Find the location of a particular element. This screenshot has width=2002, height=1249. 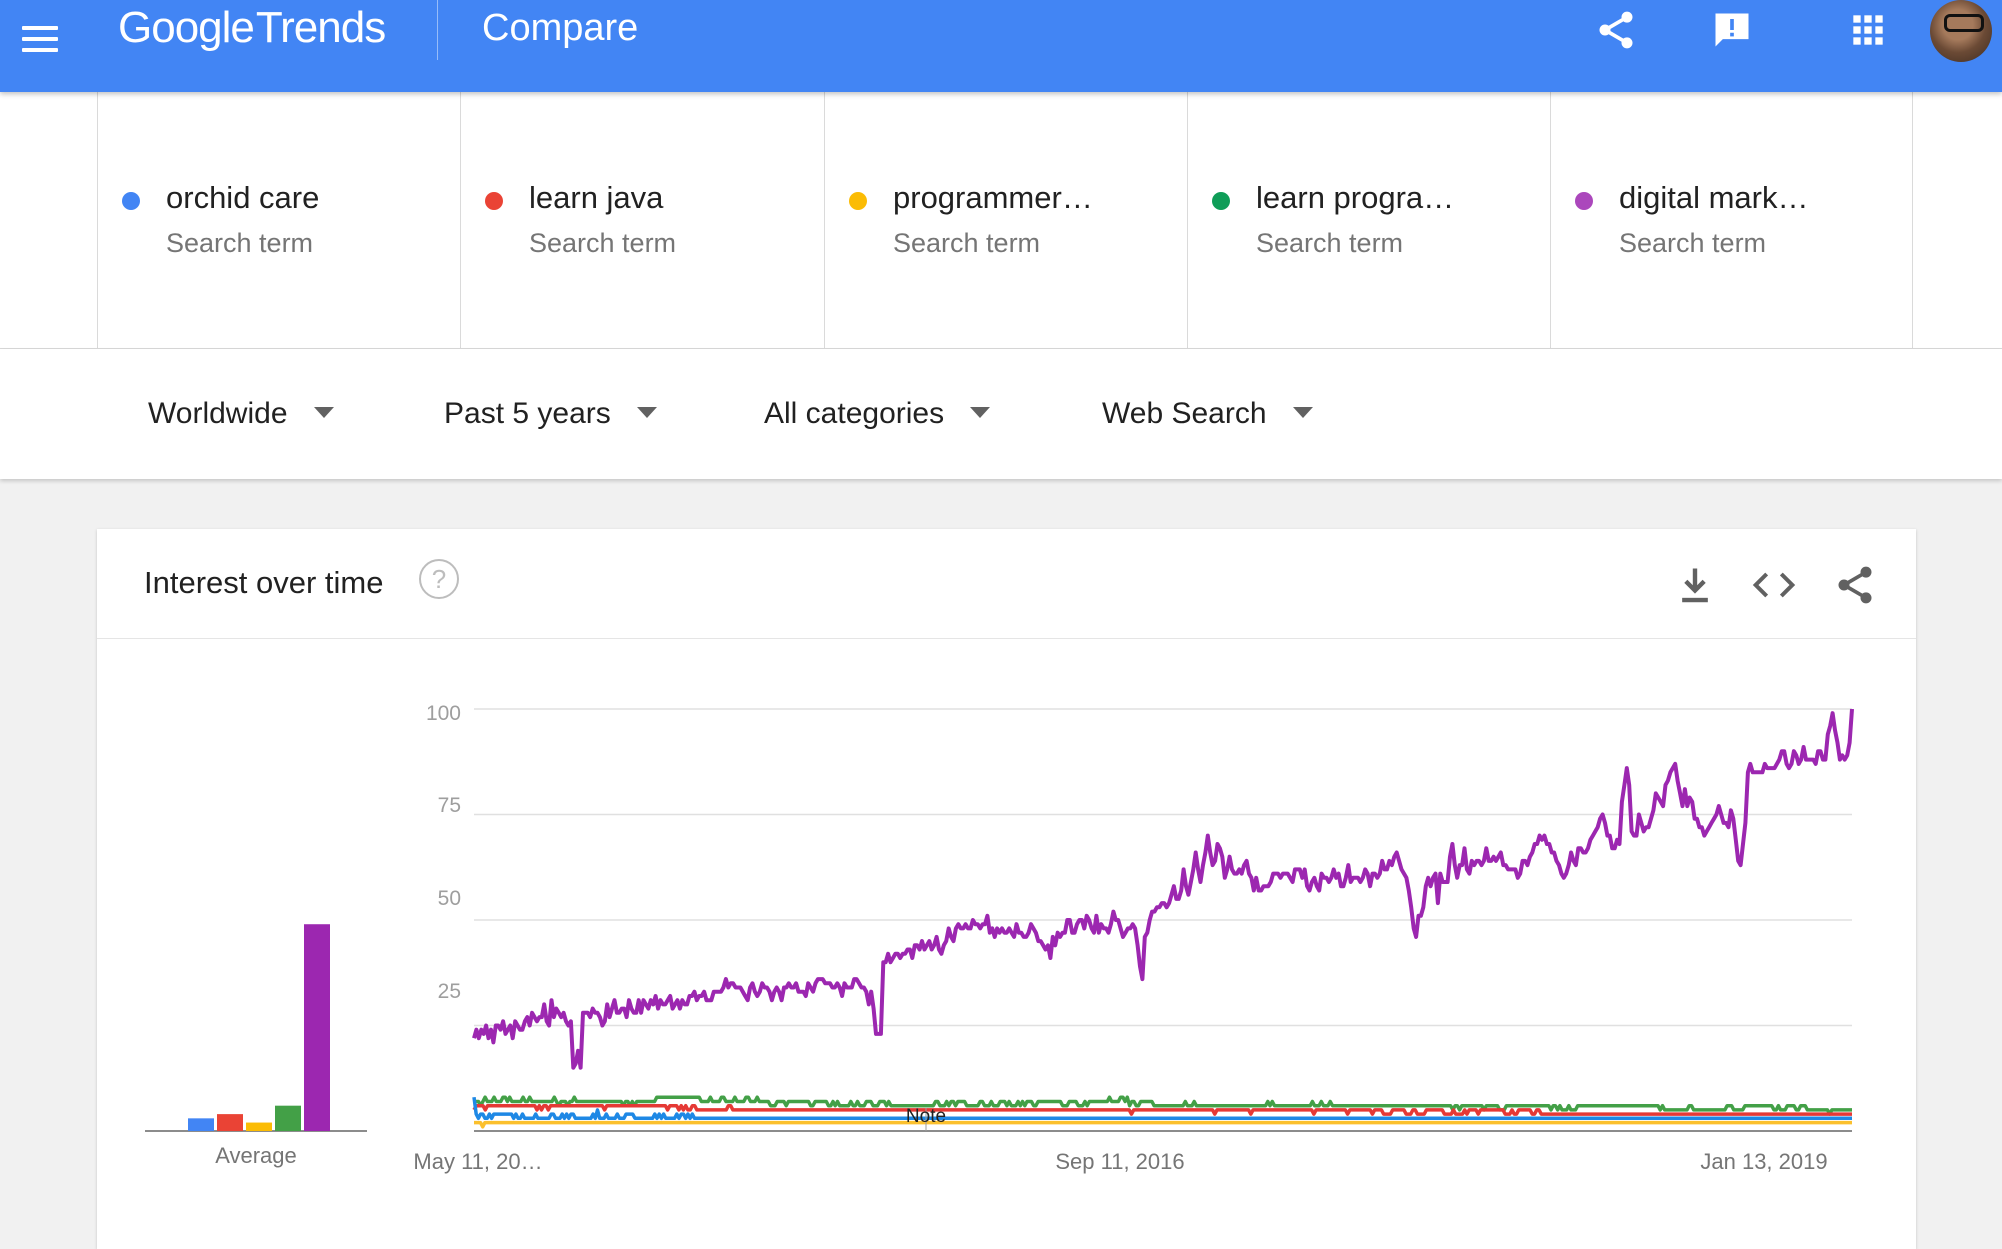

search-term-chip-4: learn progra… Search term is located at coordinates (1368, 220).